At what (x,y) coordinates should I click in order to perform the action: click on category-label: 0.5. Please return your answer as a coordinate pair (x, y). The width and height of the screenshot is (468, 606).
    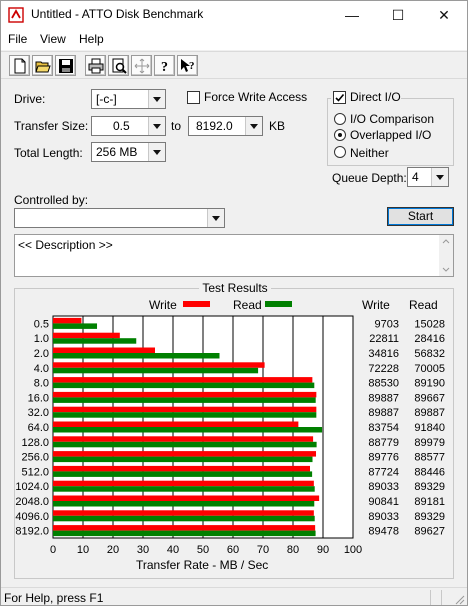
    Looking at the image, I should click on (41, 324).